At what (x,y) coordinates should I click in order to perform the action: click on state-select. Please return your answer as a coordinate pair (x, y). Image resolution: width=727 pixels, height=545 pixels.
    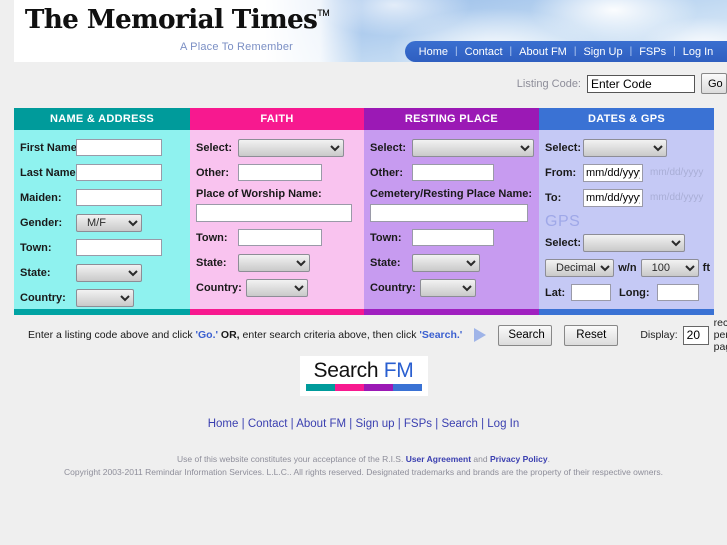
    Looking at the image, I should click on (109, 272).